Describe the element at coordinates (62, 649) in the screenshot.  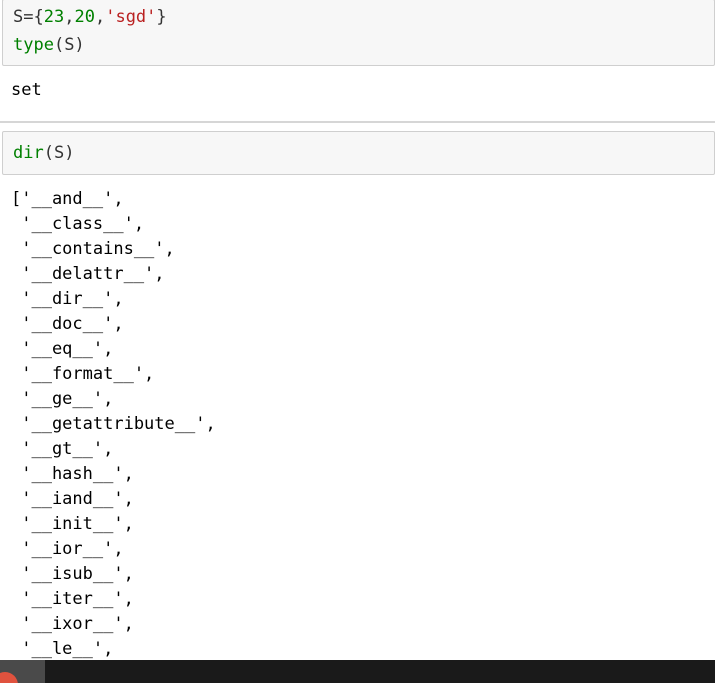
I see `output-line: '__le__',` at that location.